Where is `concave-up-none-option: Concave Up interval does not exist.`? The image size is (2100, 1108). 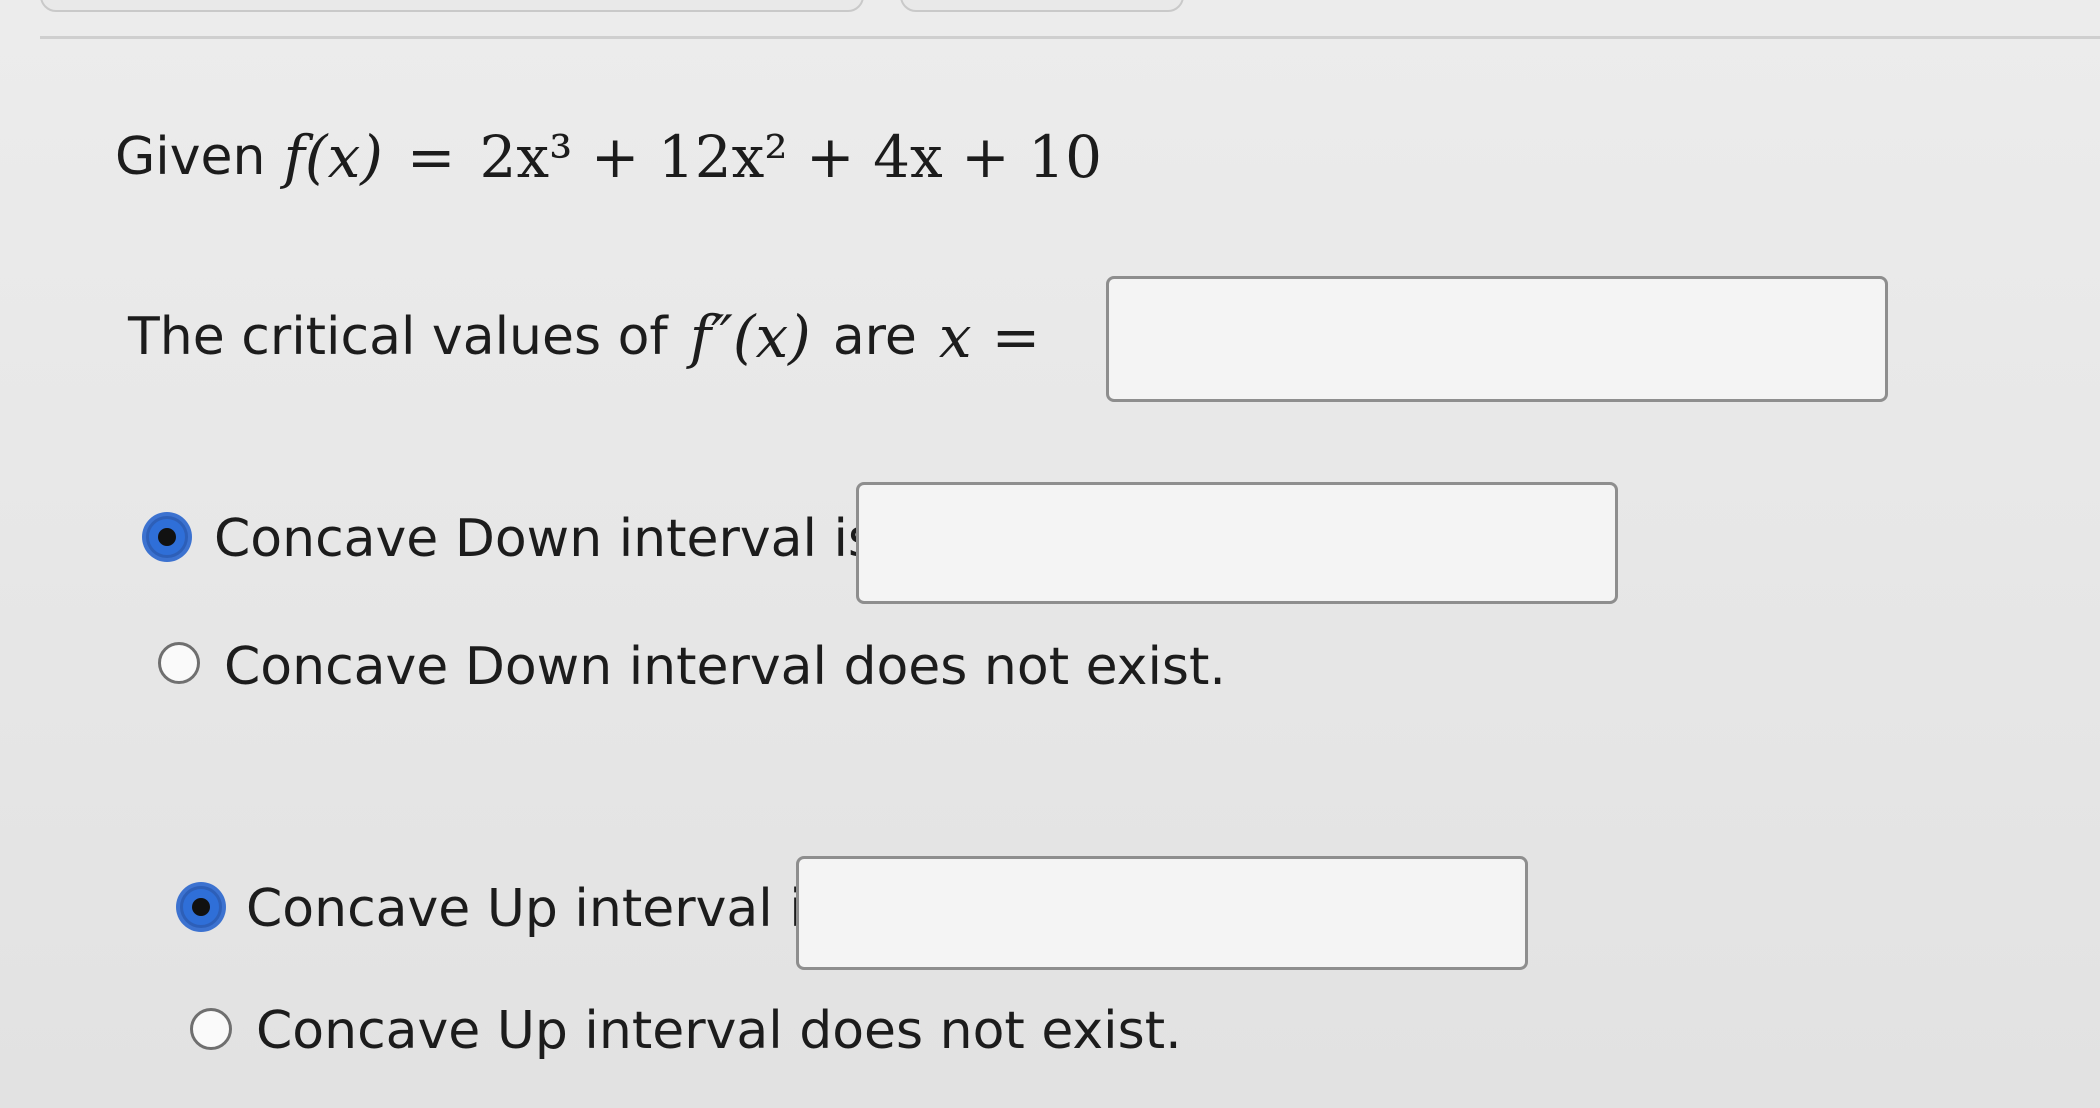
concave-up-none-option: Concave Up interval does not exist. is located at coordinates (719, 1031).